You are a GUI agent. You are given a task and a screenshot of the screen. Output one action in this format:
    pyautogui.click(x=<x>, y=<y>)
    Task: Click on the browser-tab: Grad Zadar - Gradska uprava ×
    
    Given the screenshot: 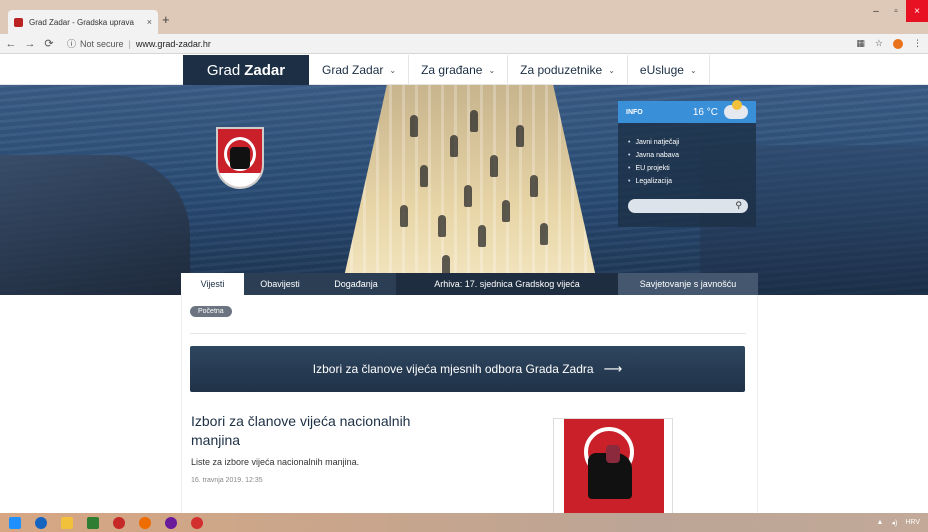 What is the action you would take?
    pyautogui.click(x=83, y=22)
    